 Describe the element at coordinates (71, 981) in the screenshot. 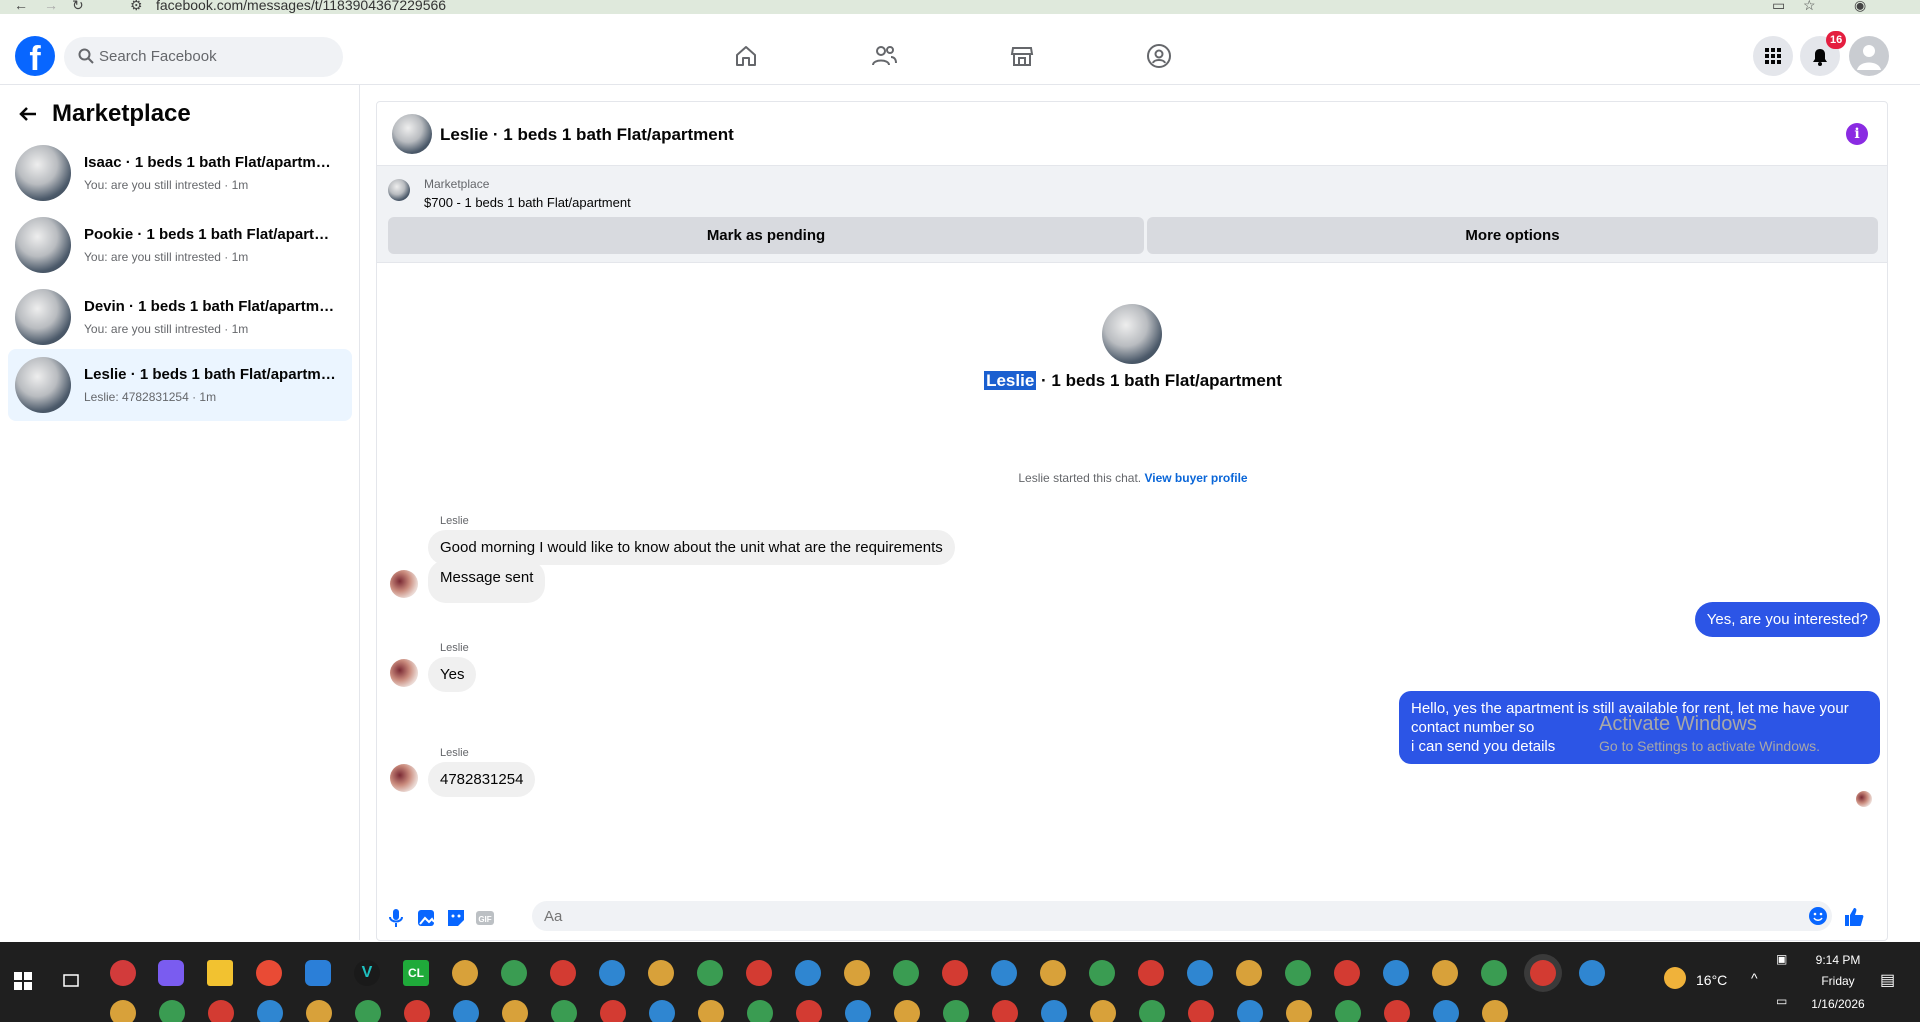

I see `task-view-icon` at that location.